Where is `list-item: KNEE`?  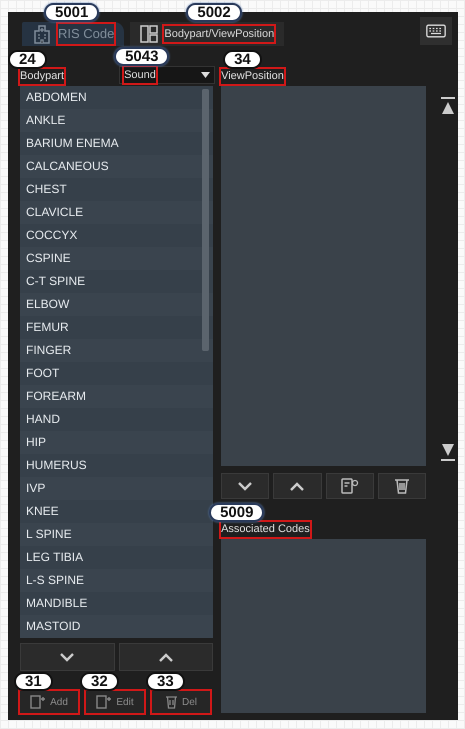
list-item: KNEE is located at coordinates (117, 511).